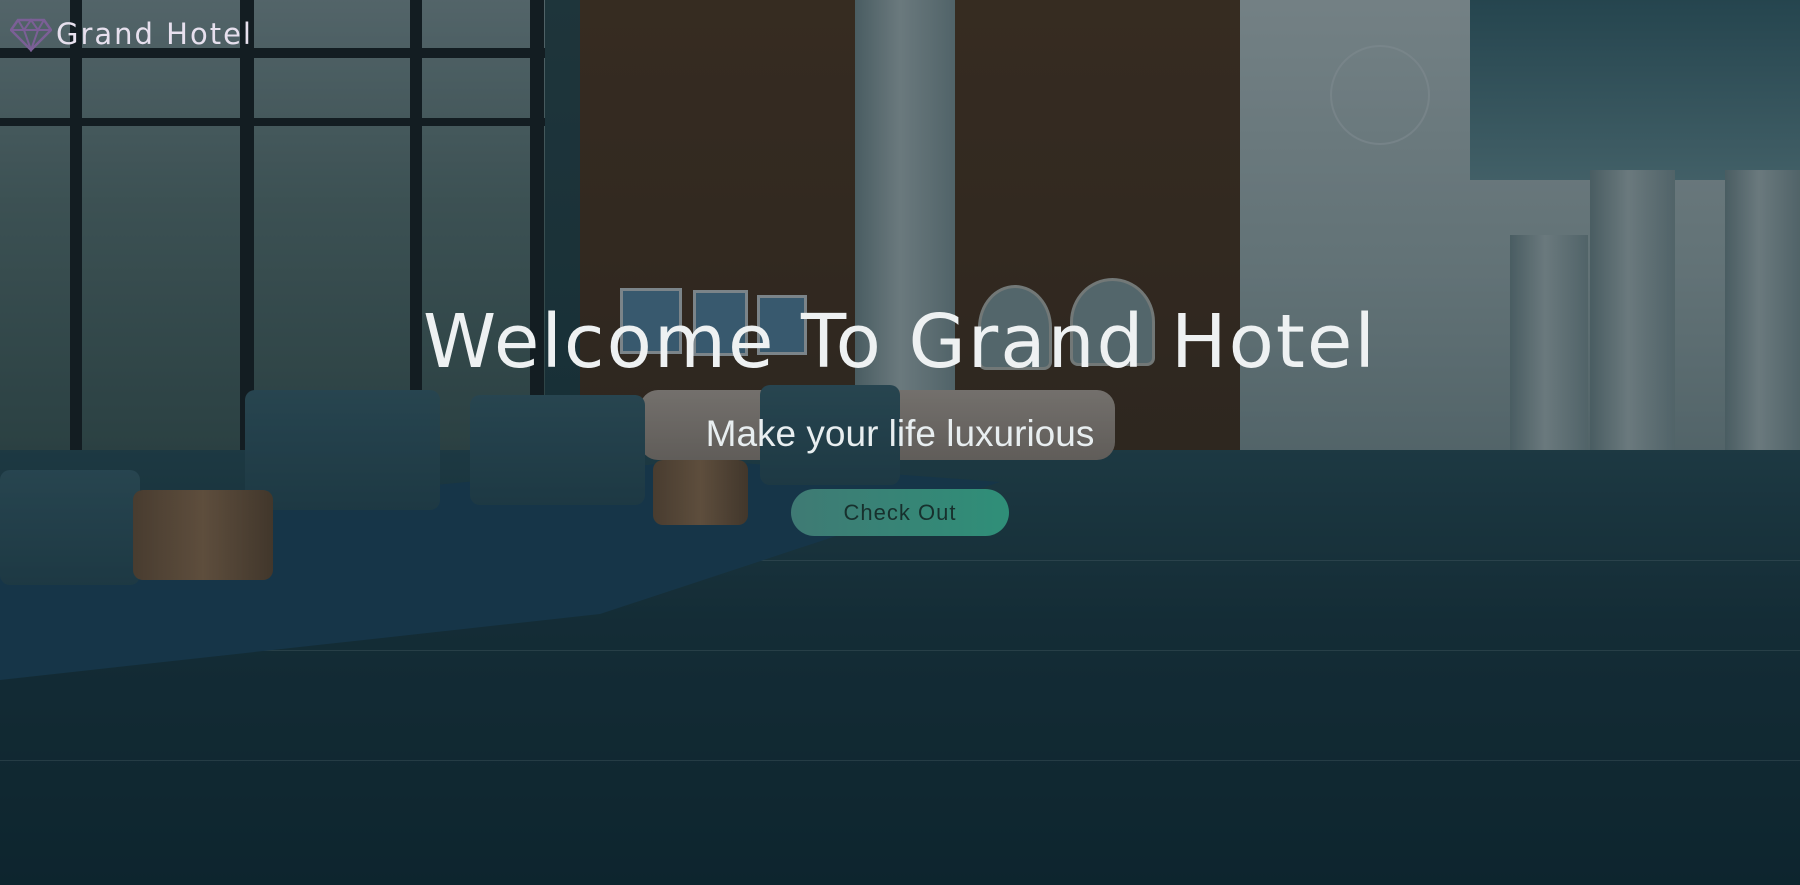 Image resolution: width=1800 pixels, height=885 pixels. I want to click on brand-name: Grand Hotel, so click(154, 34).